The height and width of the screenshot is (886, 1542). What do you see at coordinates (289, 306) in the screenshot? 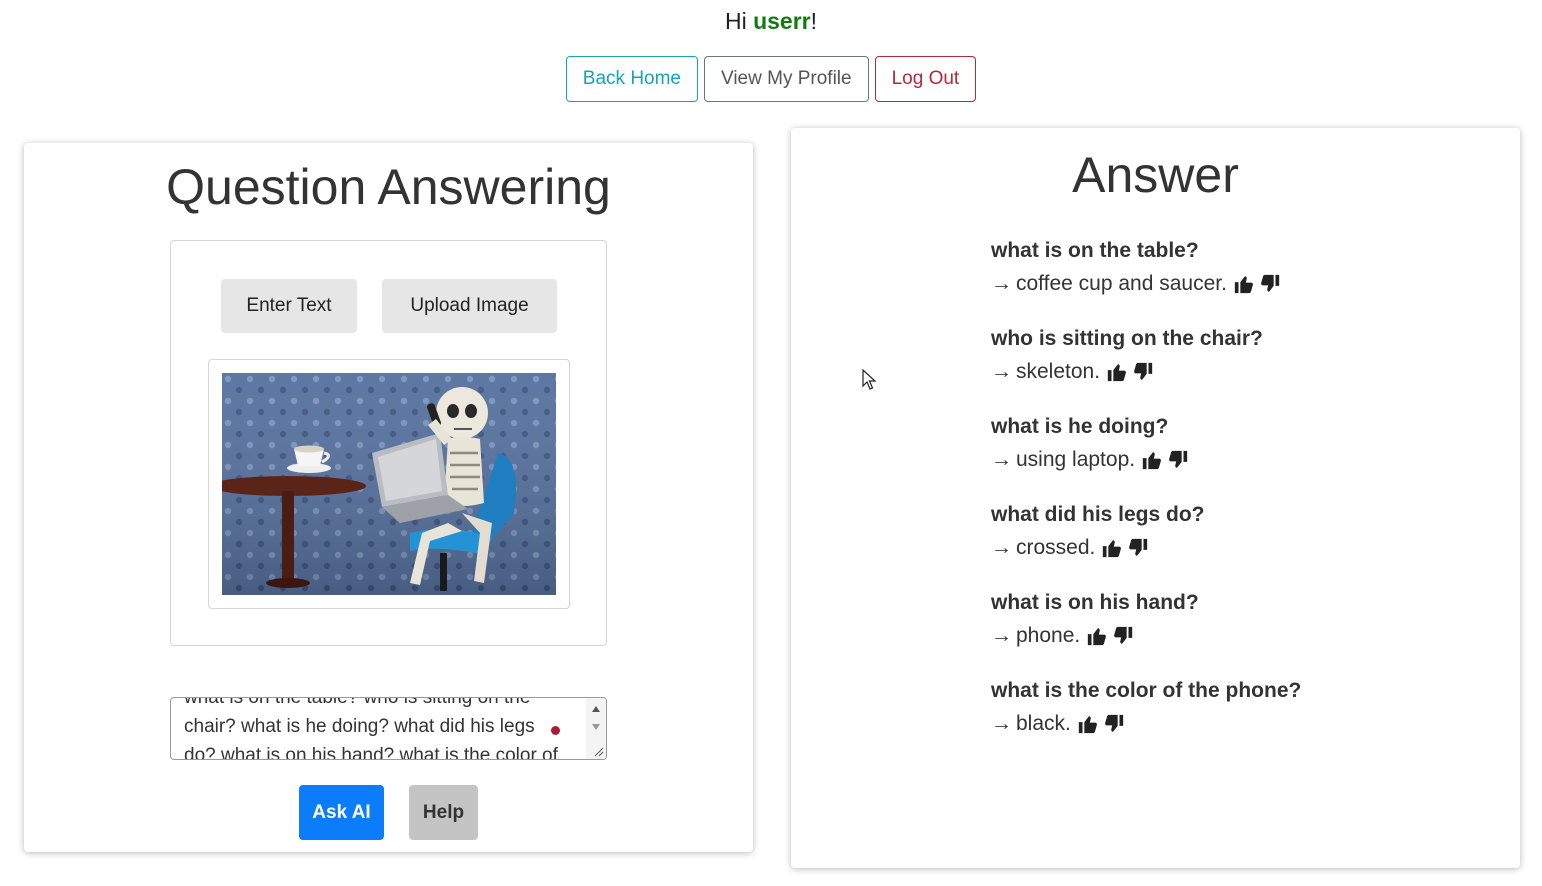
I see `enter-text-button: Enter Text` at bounding box center [289, 306].